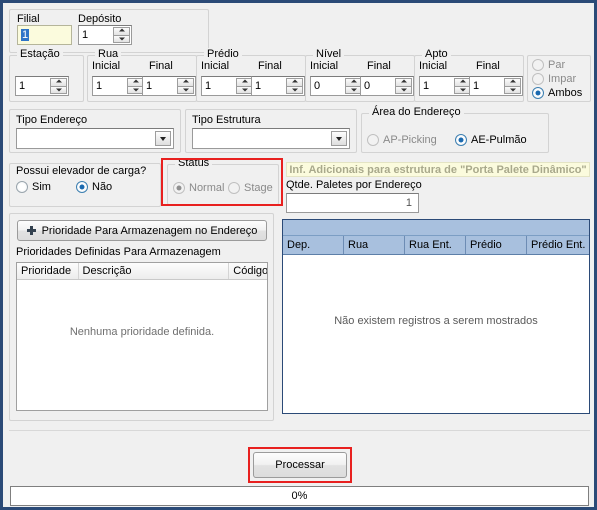 The height and width of the screenshot is (510, 597). What do you see at coordinates (149, 86) in the screenshot?
I see `rua-final-value: 1` at bounding box center [149, 86].